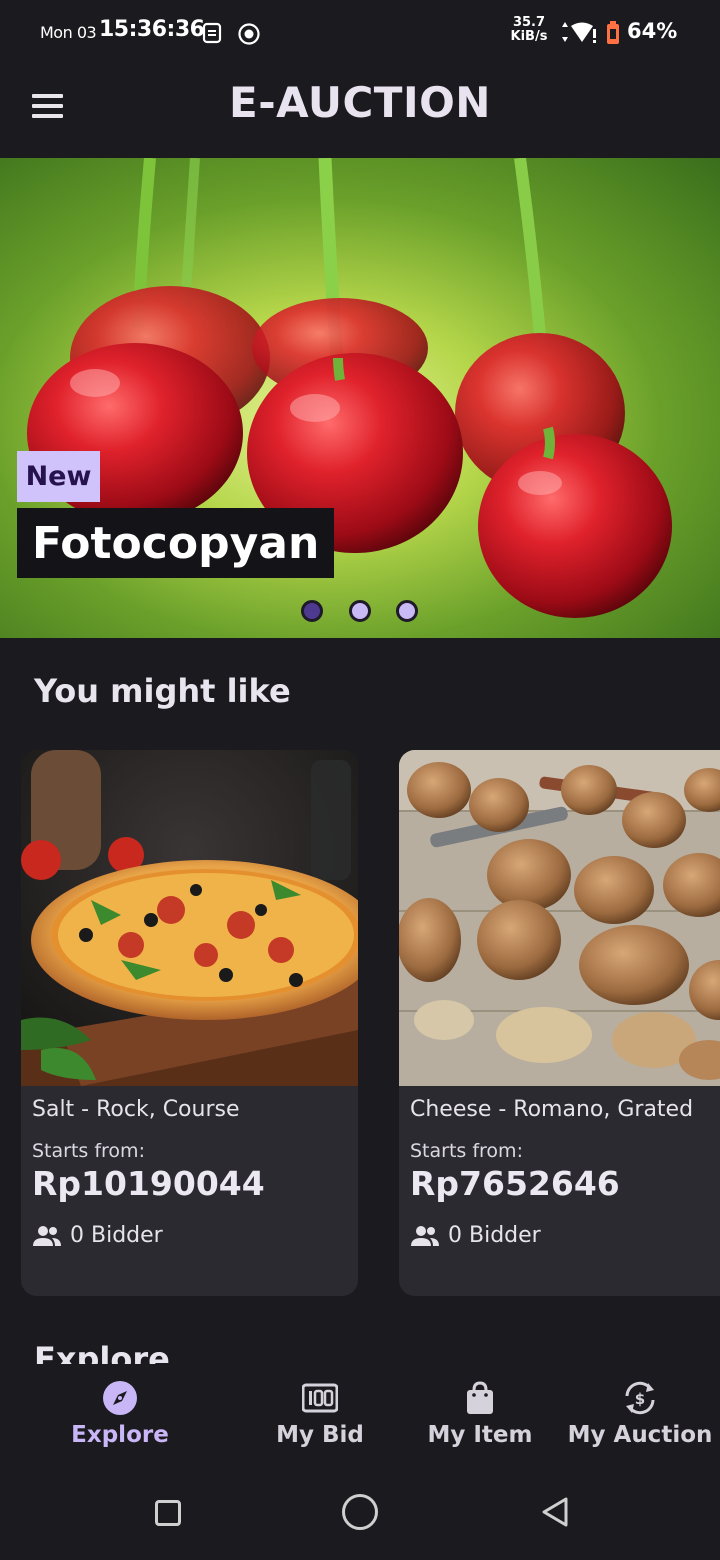  Describe the element at coordinates (120, 1398) in the screenshot. I see `compass-icon` at that location.